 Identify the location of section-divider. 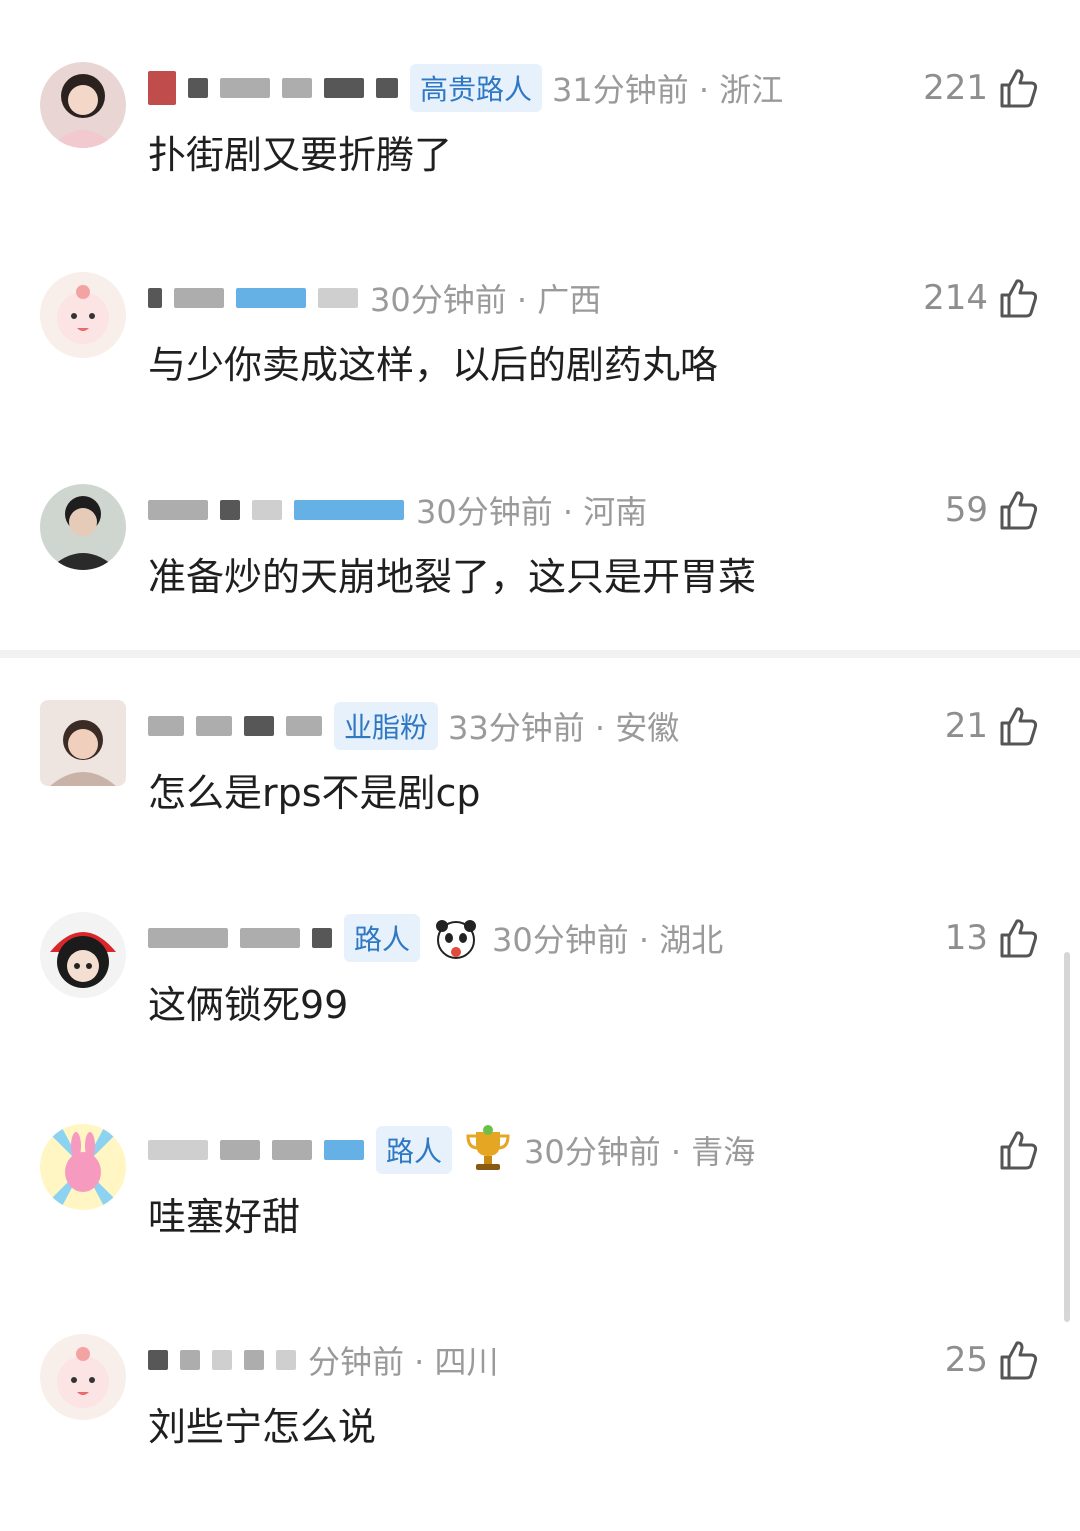
(540, 654).